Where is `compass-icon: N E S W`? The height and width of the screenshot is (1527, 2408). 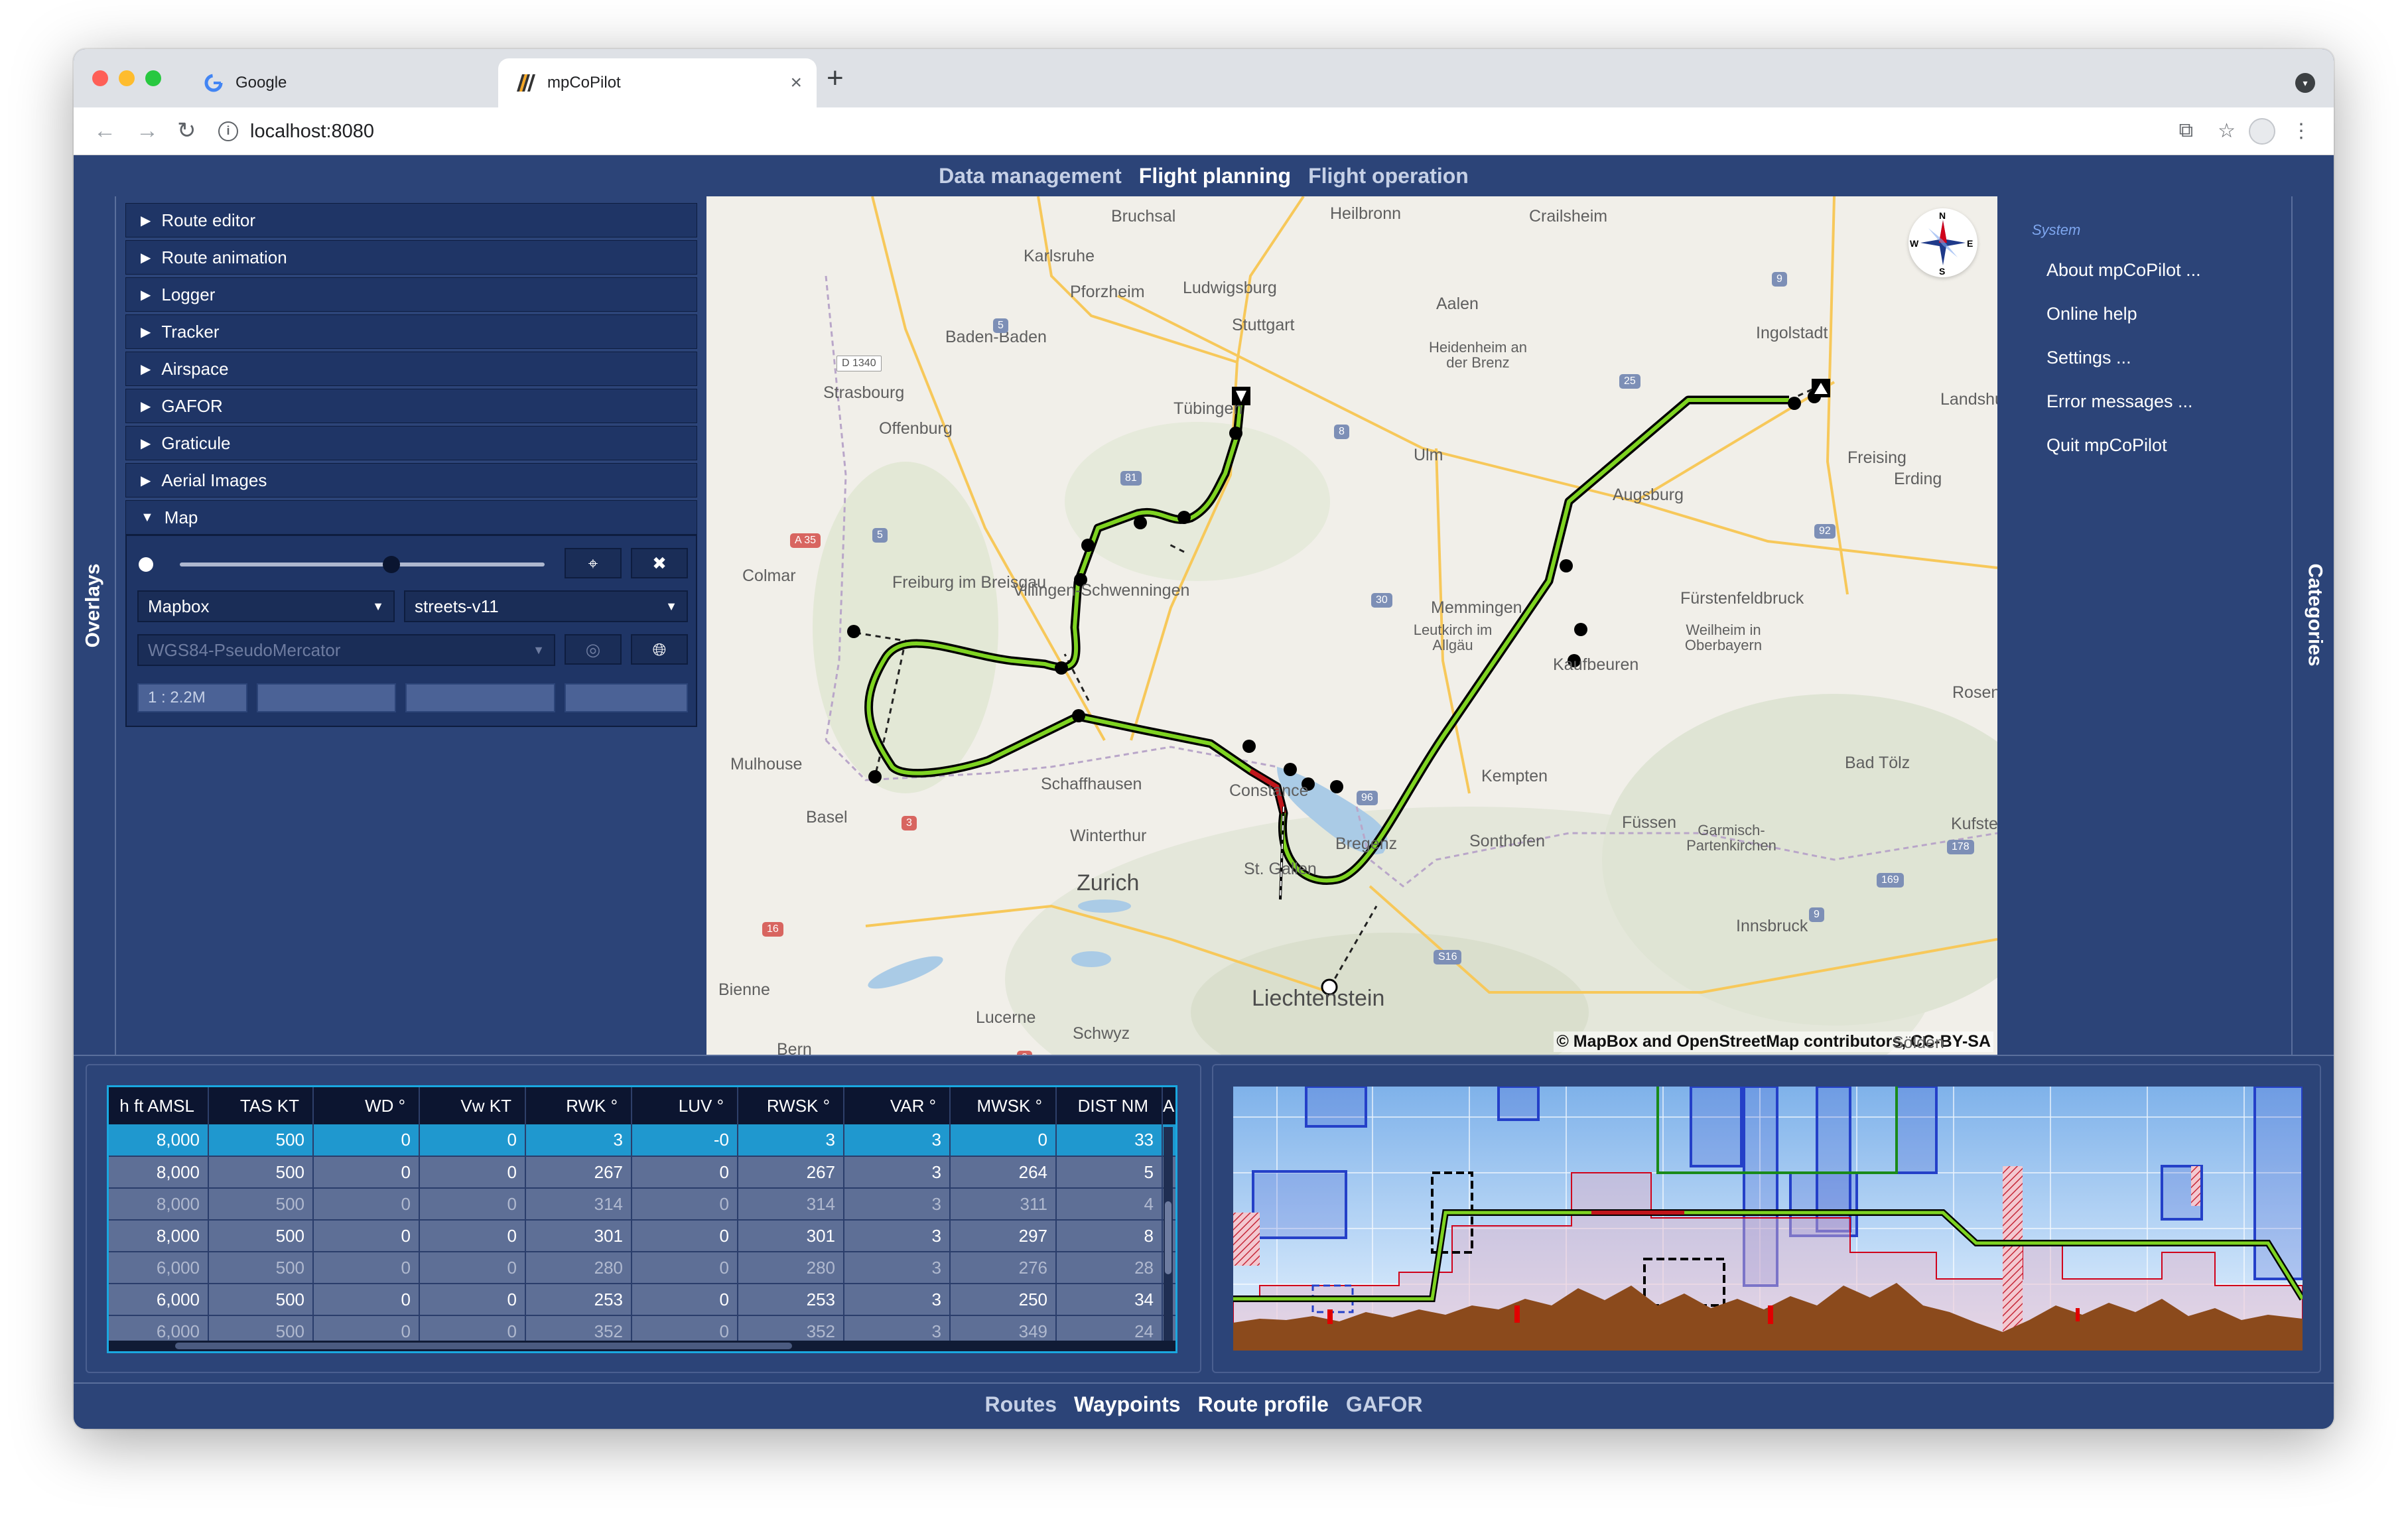 compass-icon: N E S W is located at coordinates (1942, 242).